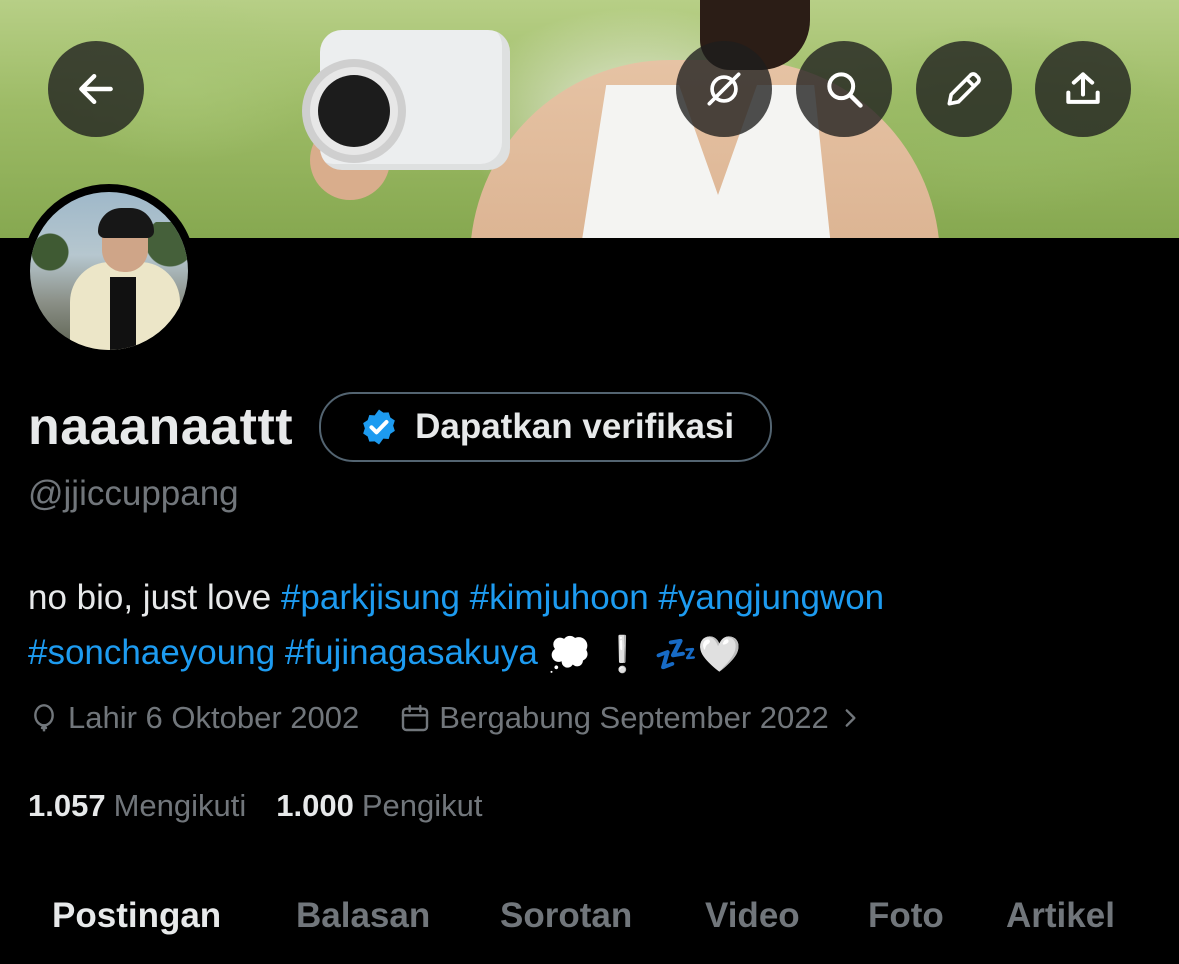  Describe the element at coordinates (370, 597) in the screenshot. I see `hashtag-link: #parkjisung` at that location.